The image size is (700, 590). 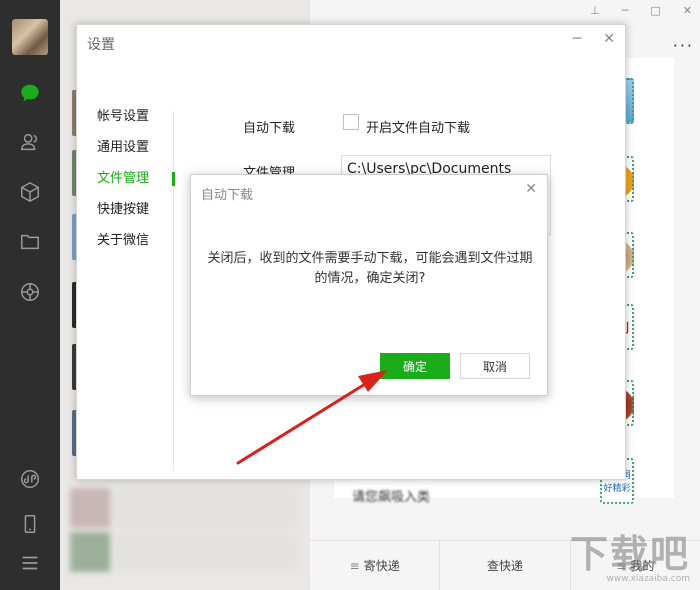 What do you see at coordinates (595, 10) in the screenshot?
I see `pin-icon: ⊥` at bounding box center [595, 10].